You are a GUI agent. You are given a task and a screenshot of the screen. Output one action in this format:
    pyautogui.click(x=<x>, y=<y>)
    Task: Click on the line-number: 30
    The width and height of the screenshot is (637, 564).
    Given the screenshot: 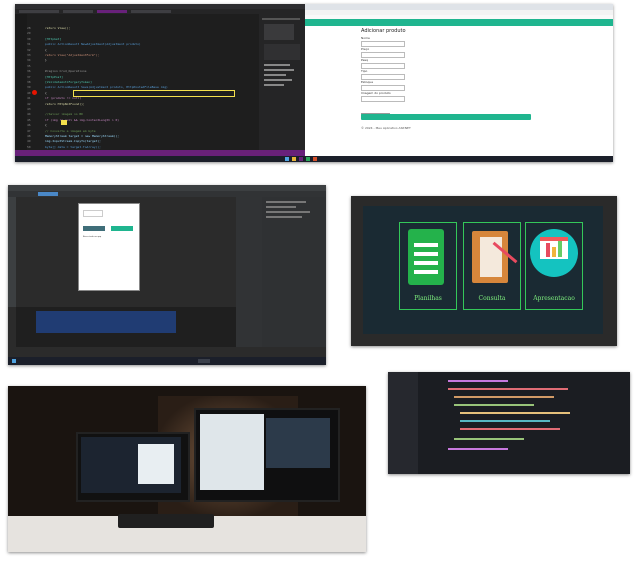 What is the action you would take?
    pyautogui.click(x=29, y=38)
    